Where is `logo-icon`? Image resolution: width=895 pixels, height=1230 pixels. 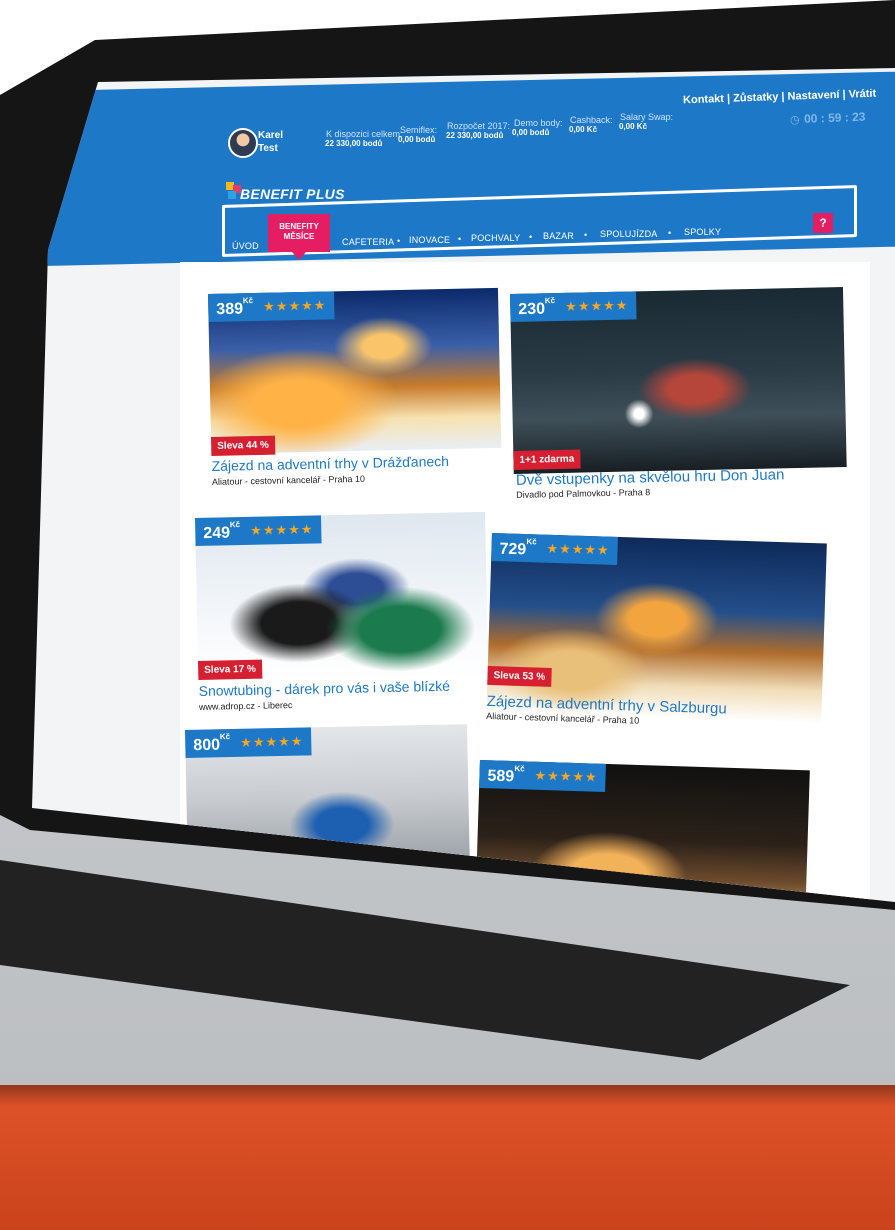 logo-icon is located at coordinates (233, 191).